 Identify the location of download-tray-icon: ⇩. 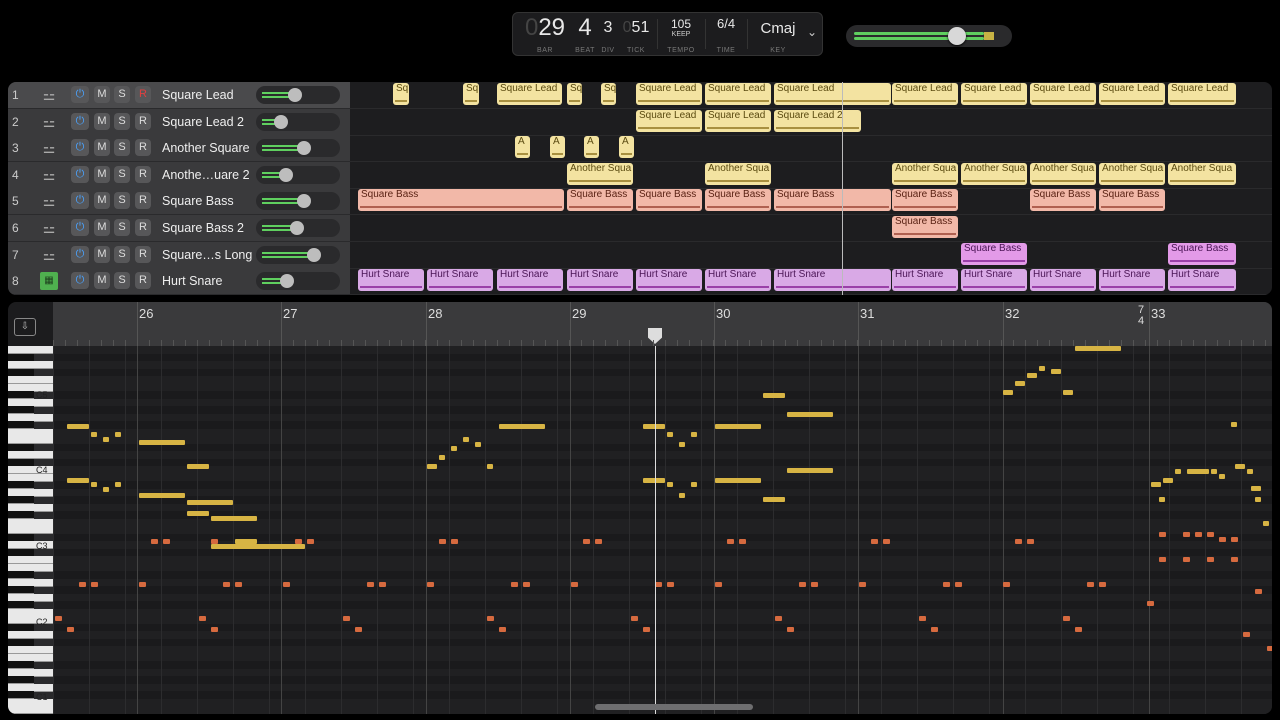
(25, 327).